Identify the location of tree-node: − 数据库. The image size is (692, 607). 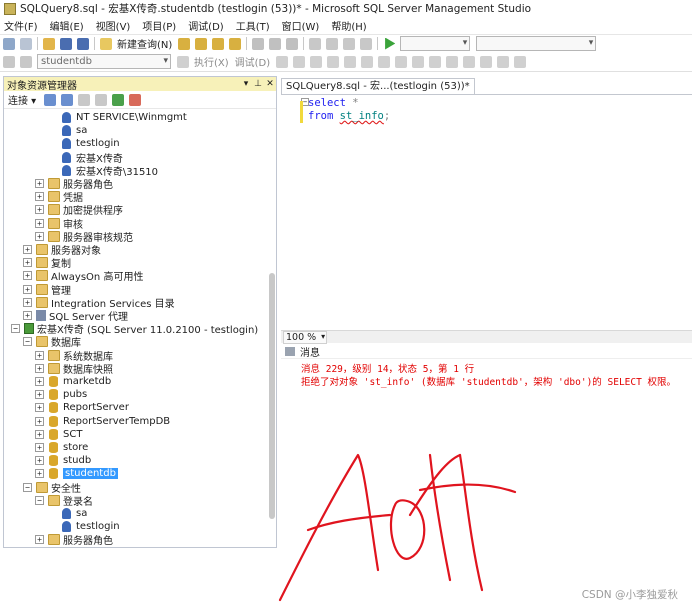
(52, 342).